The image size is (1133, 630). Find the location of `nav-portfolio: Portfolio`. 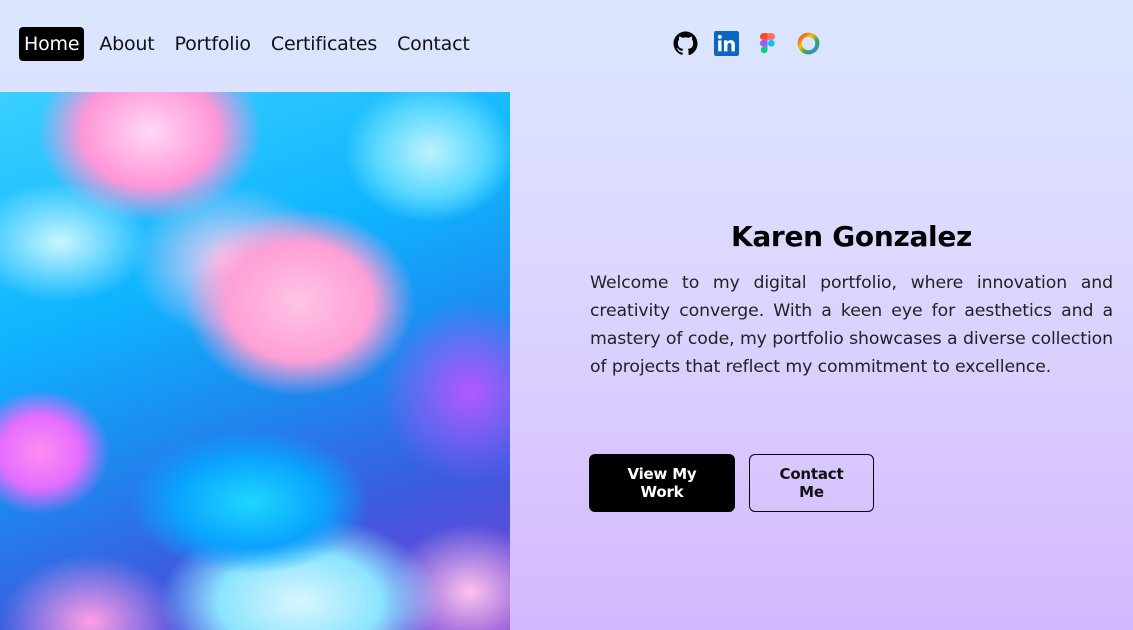

nav-portfolio: Portfolio is located at coordinates (213, 44).